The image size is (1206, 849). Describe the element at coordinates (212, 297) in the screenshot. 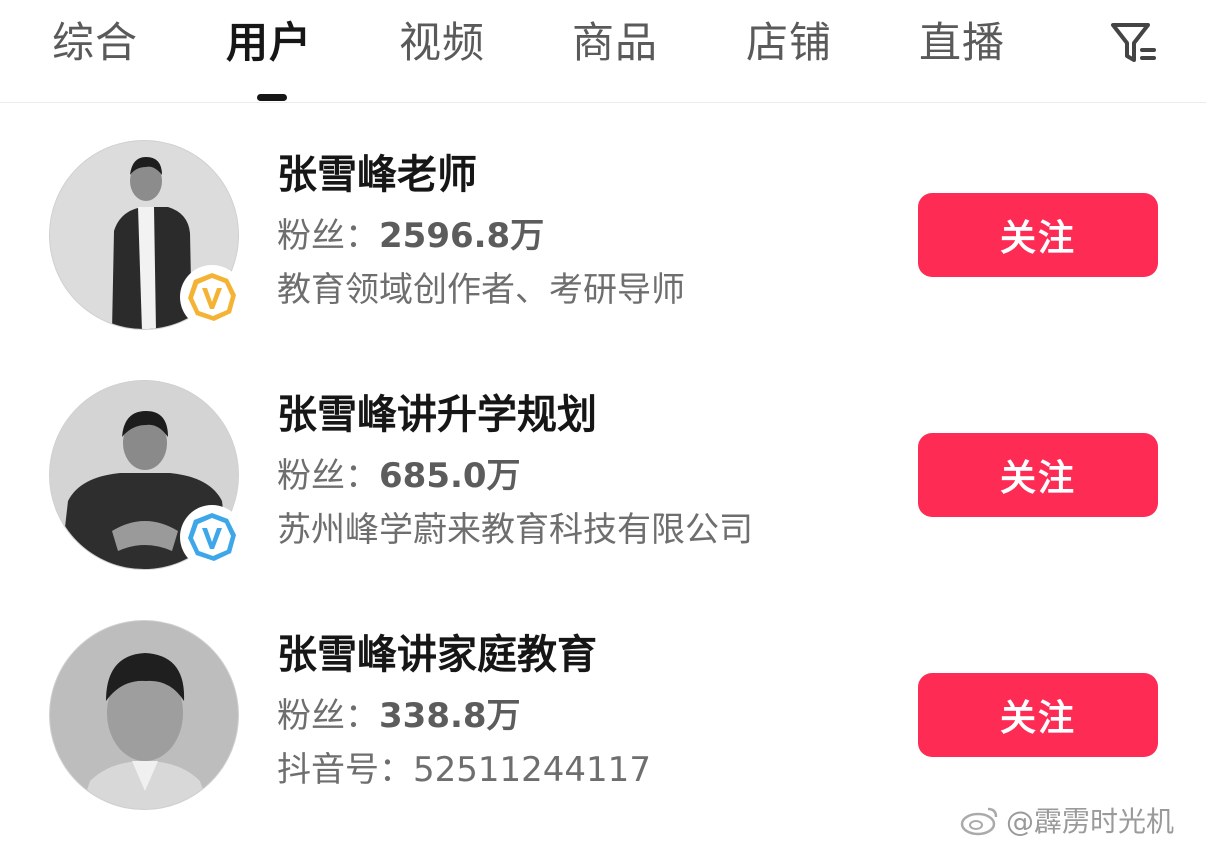

I see `verified-yellow-icon` at that location.